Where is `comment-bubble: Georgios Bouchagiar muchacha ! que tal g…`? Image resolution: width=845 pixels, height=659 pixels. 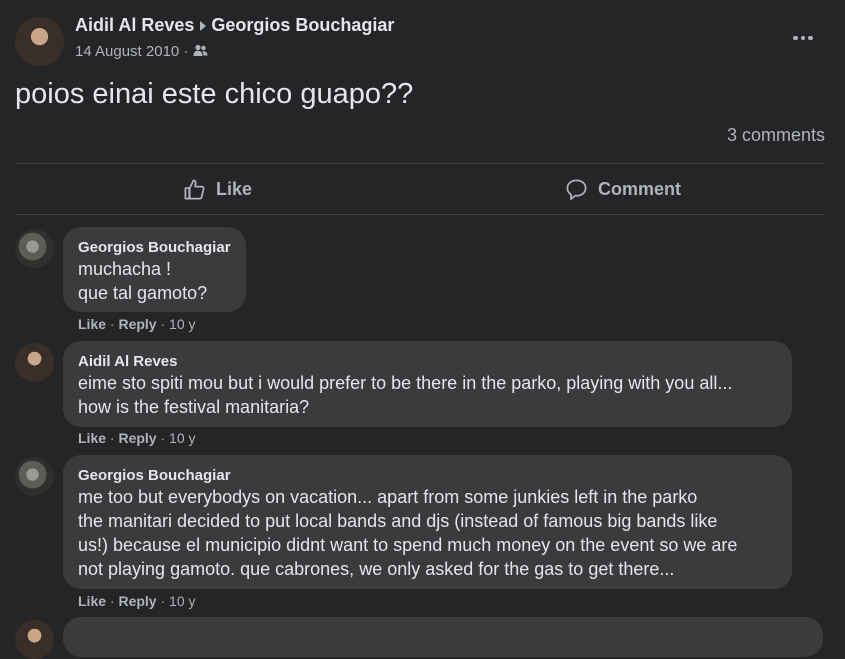
comment-bubble: Georgios Bouchagiar muchacha ! que tal g… is located at coordinates (154, 269).